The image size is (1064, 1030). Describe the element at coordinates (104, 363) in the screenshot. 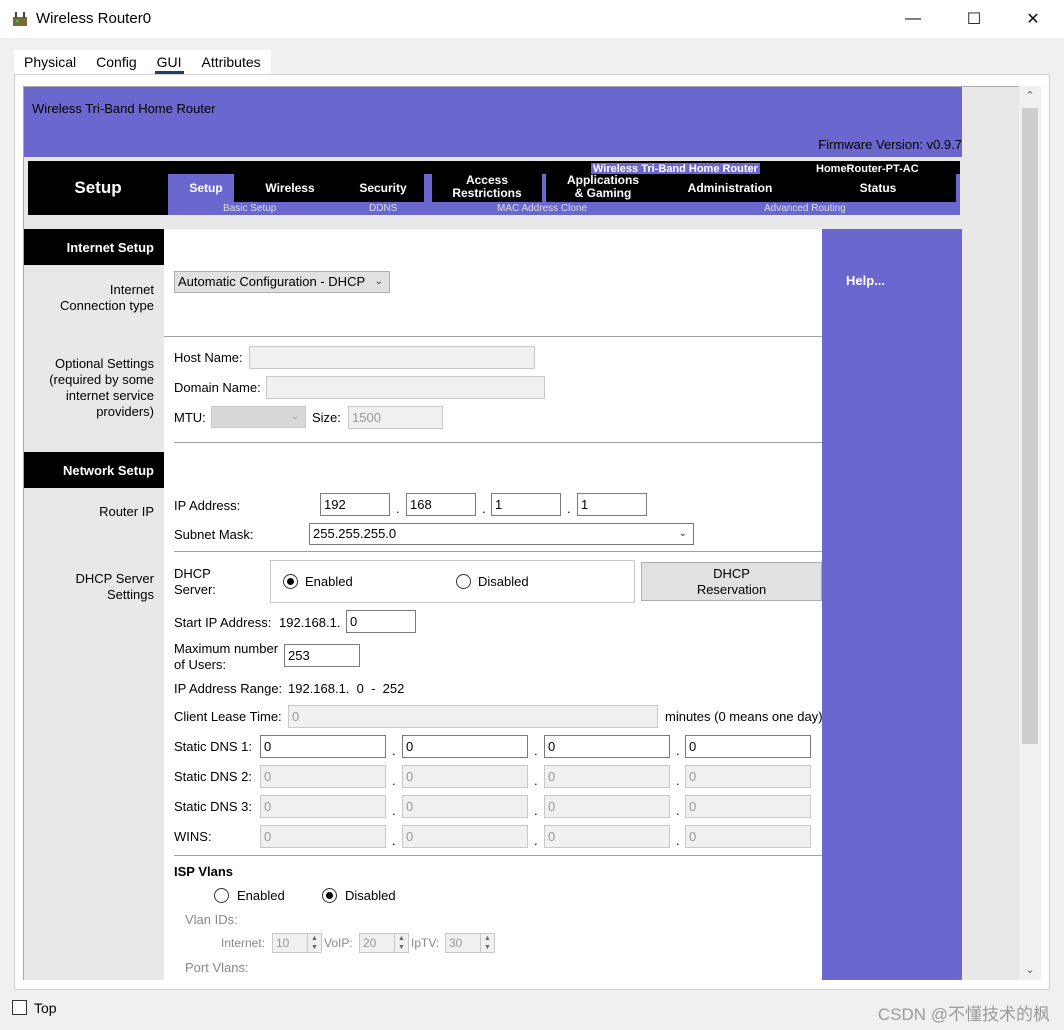

I see `optional-line-1: Optional Settings` at that location.